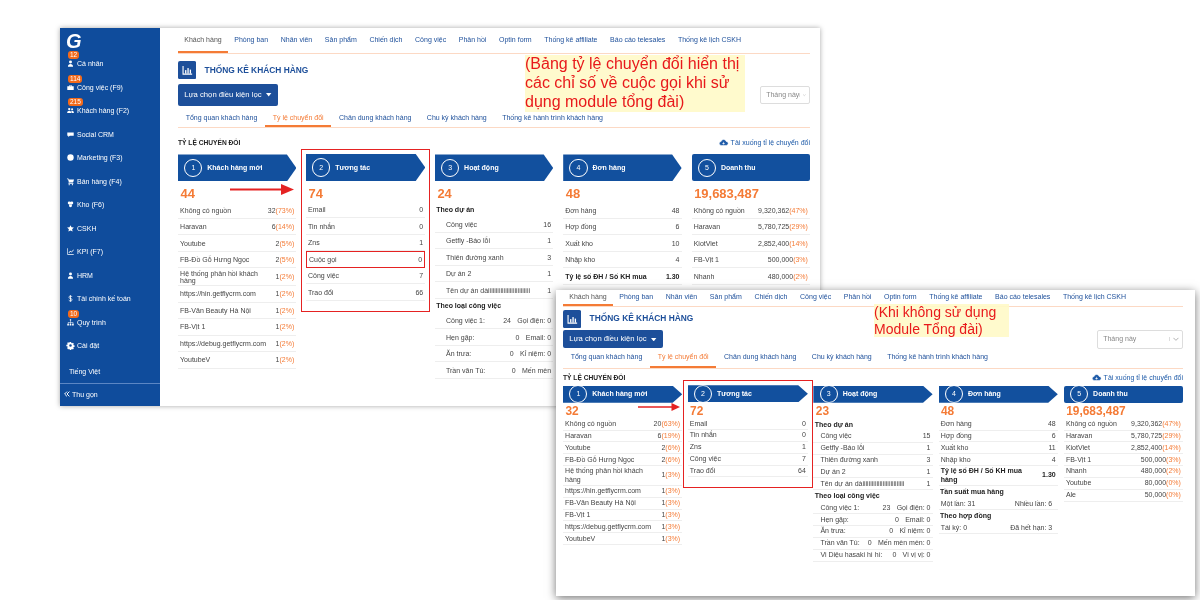 The height and width of the screenshot is (600, 1200). I want to click on stage-total: 32, so click(572, 412).